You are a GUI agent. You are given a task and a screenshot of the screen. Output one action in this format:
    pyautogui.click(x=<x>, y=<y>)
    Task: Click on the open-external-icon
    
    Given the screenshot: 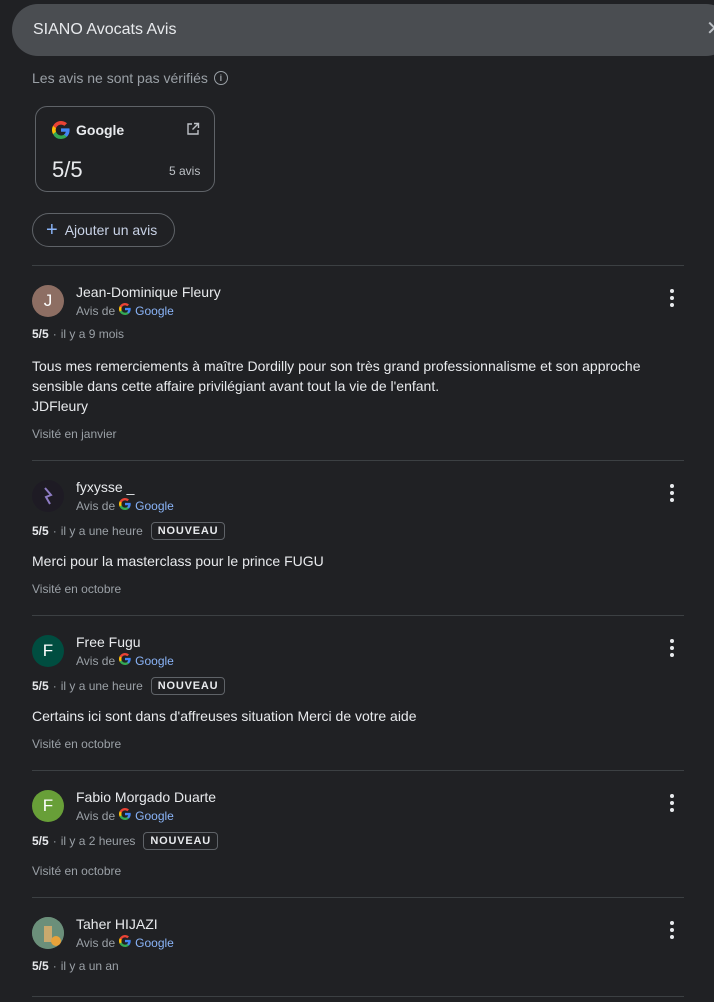 What is the action you would take?
    pyautogui.click(x=193, y=129)
    